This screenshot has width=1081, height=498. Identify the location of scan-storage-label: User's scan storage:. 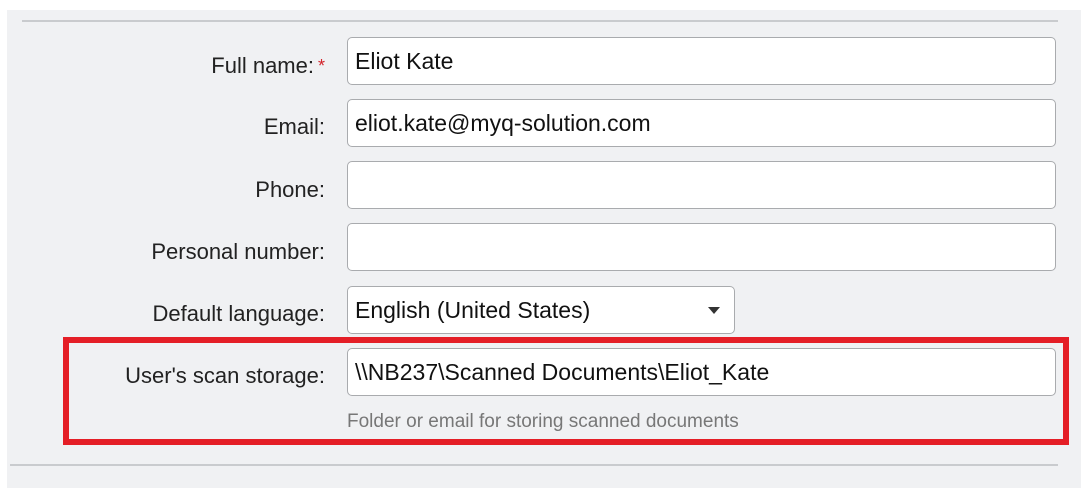
(225, 375).